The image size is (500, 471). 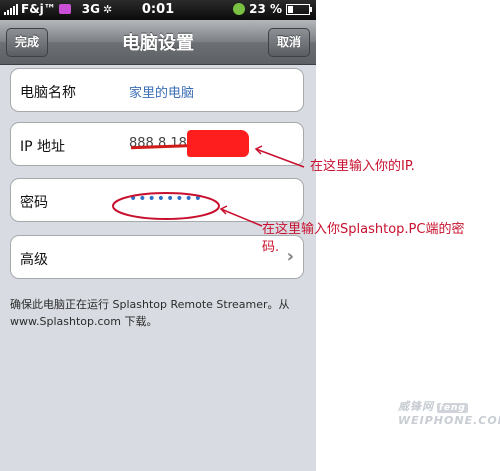 What do you see at coordinates (363, 229) in the screenshot?
I see `password-annotation-line1: 在这里输入你Splashtop.PC端的密` at bounding box center [363, 229].